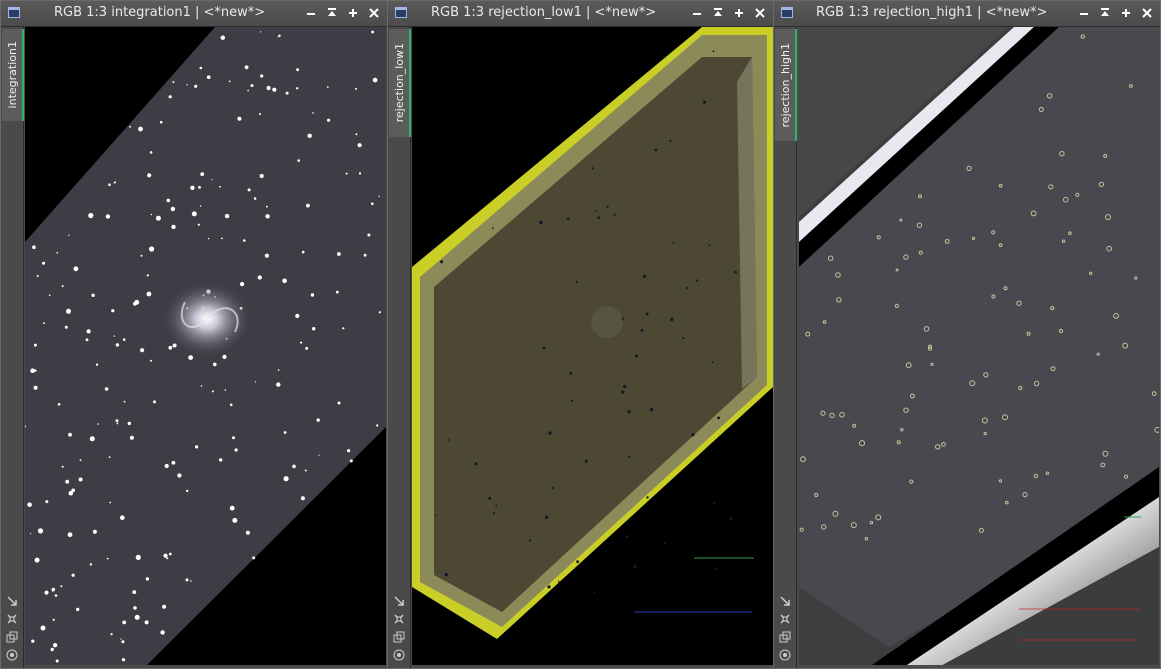 The width and height of the screenshot is (1161, 669). I want to click on title-bar: RGB 1:3 rejection_low1 | <*new*>, so click(580, 14).